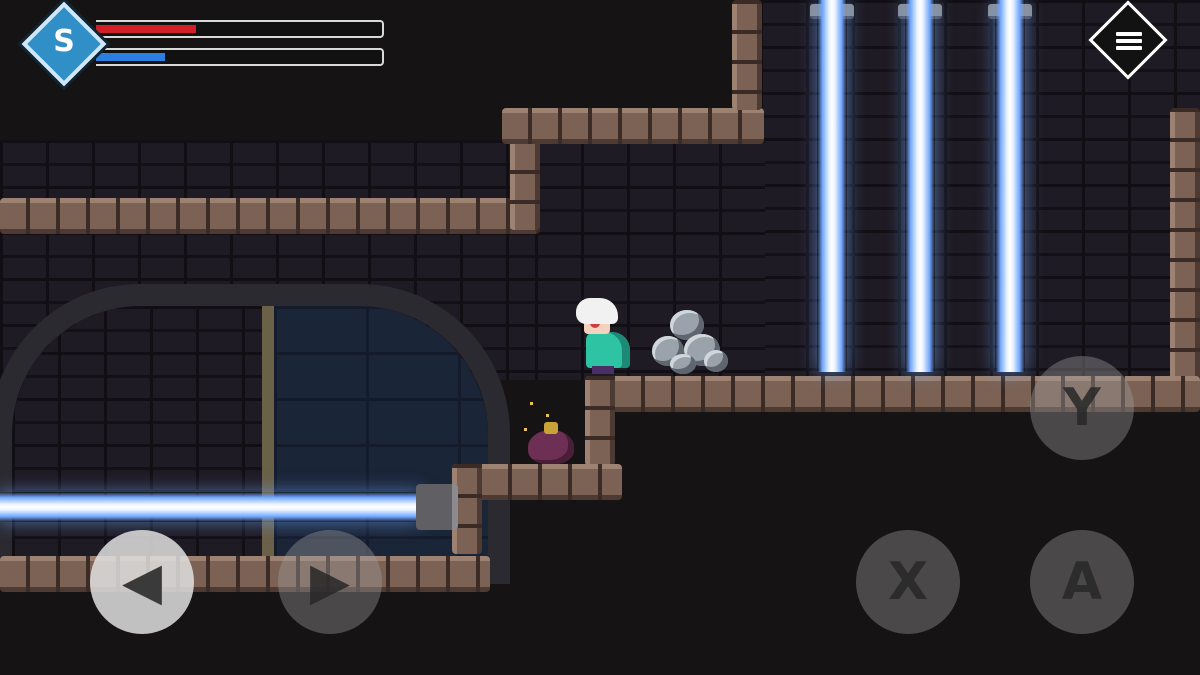 This screenshot has width=1200, height=675. I want to click on horizontal-laser-beam, so click(211, 507).